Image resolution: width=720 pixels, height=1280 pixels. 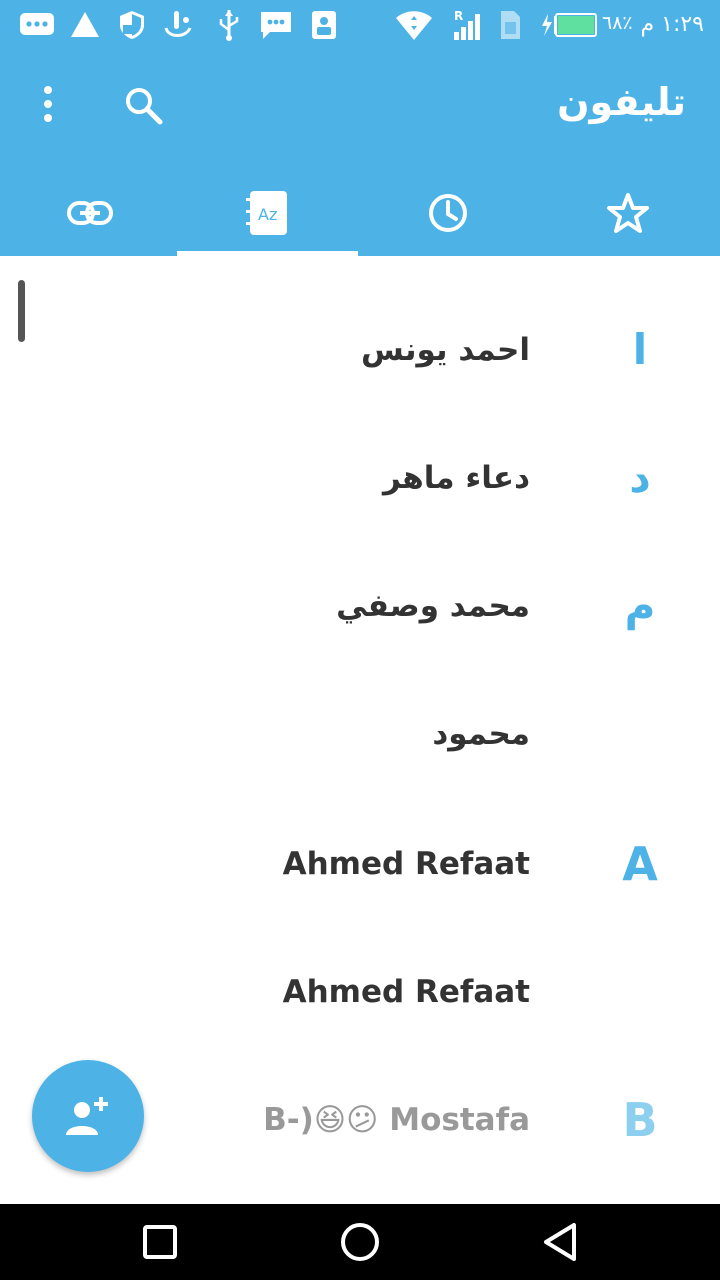 I want to click on list-item: د دعاء ماهر, so click(x=360, y=478).